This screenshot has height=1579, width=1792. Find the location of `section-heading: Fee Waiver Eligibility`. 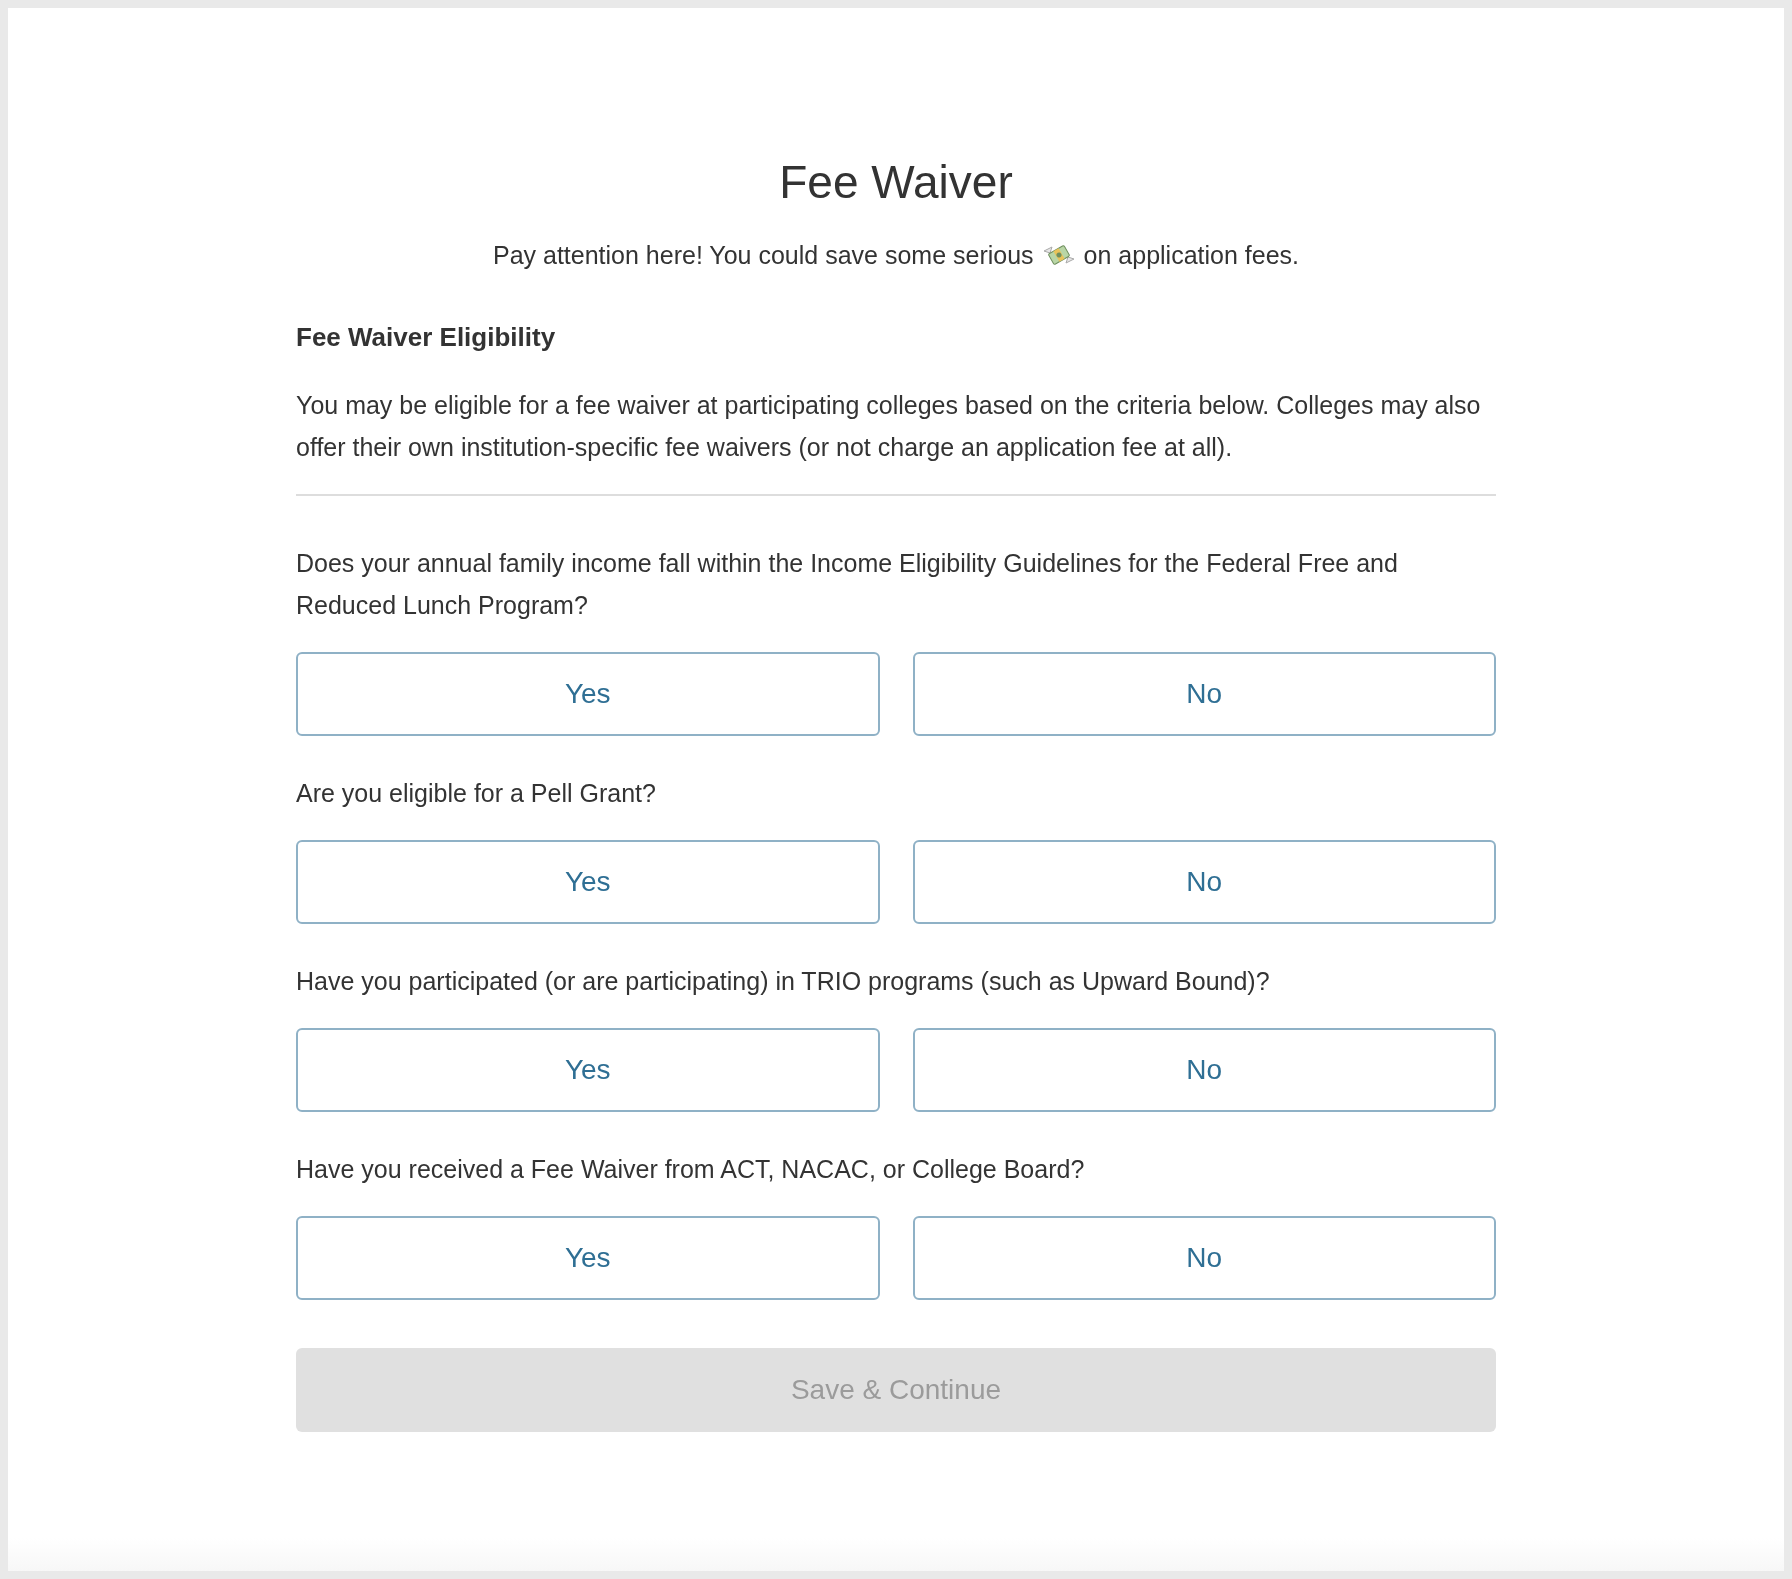

section-heading: Fee Waiver Eligibility is located at coordinates (426, 337).